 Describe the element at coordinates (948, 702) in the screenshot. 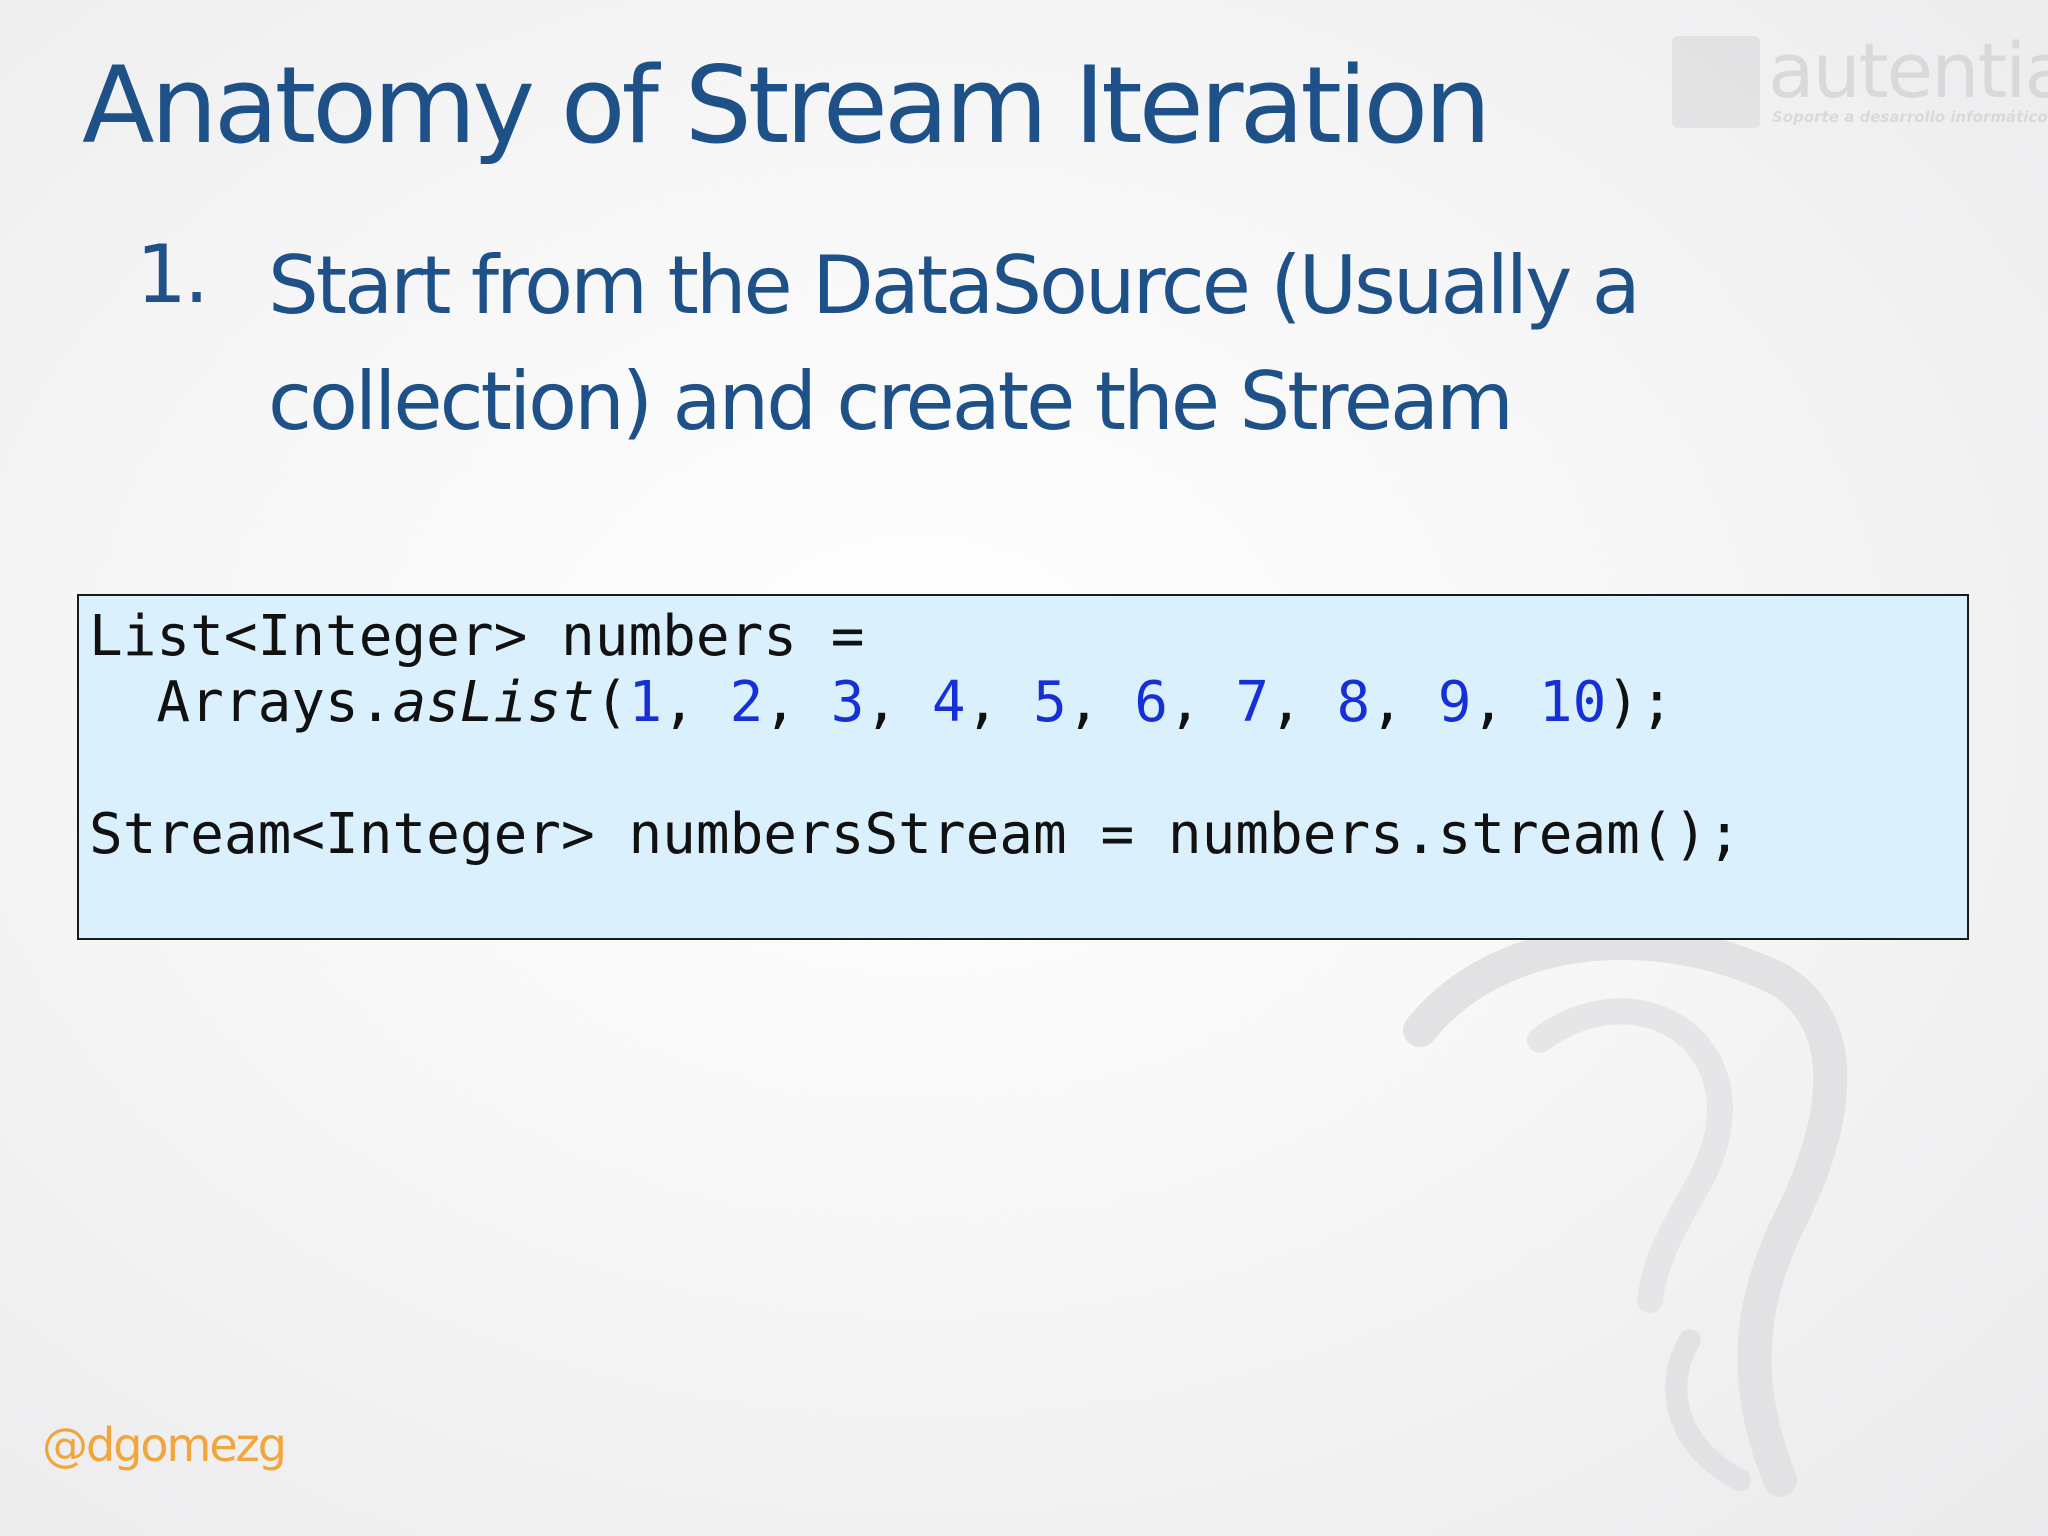

I see `code-number-literal: 4` at that location.